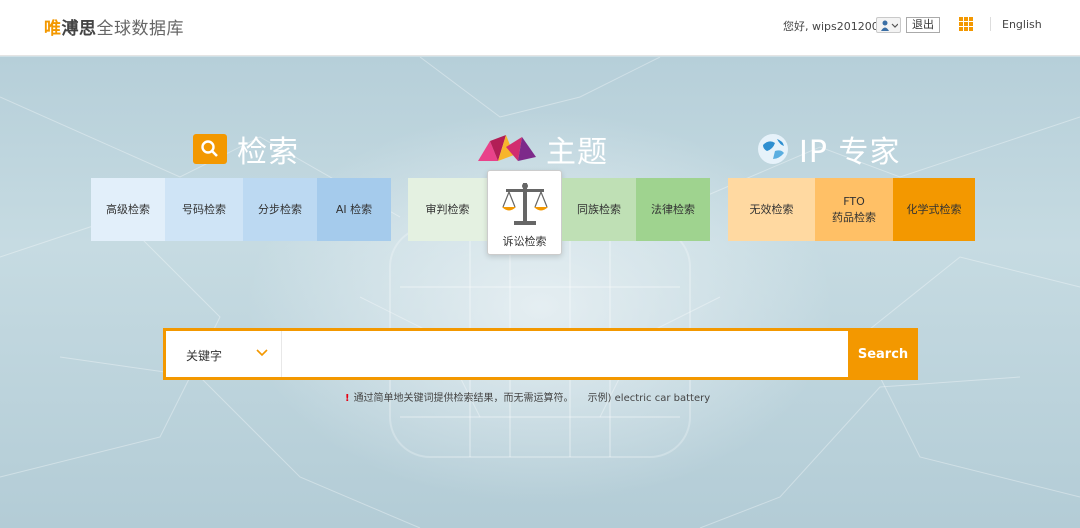  What do you see at coordinates (834, 26) in the screenshot?
I see `user-greeting: 您好, wips2012006` at bounding box center [834, 26].